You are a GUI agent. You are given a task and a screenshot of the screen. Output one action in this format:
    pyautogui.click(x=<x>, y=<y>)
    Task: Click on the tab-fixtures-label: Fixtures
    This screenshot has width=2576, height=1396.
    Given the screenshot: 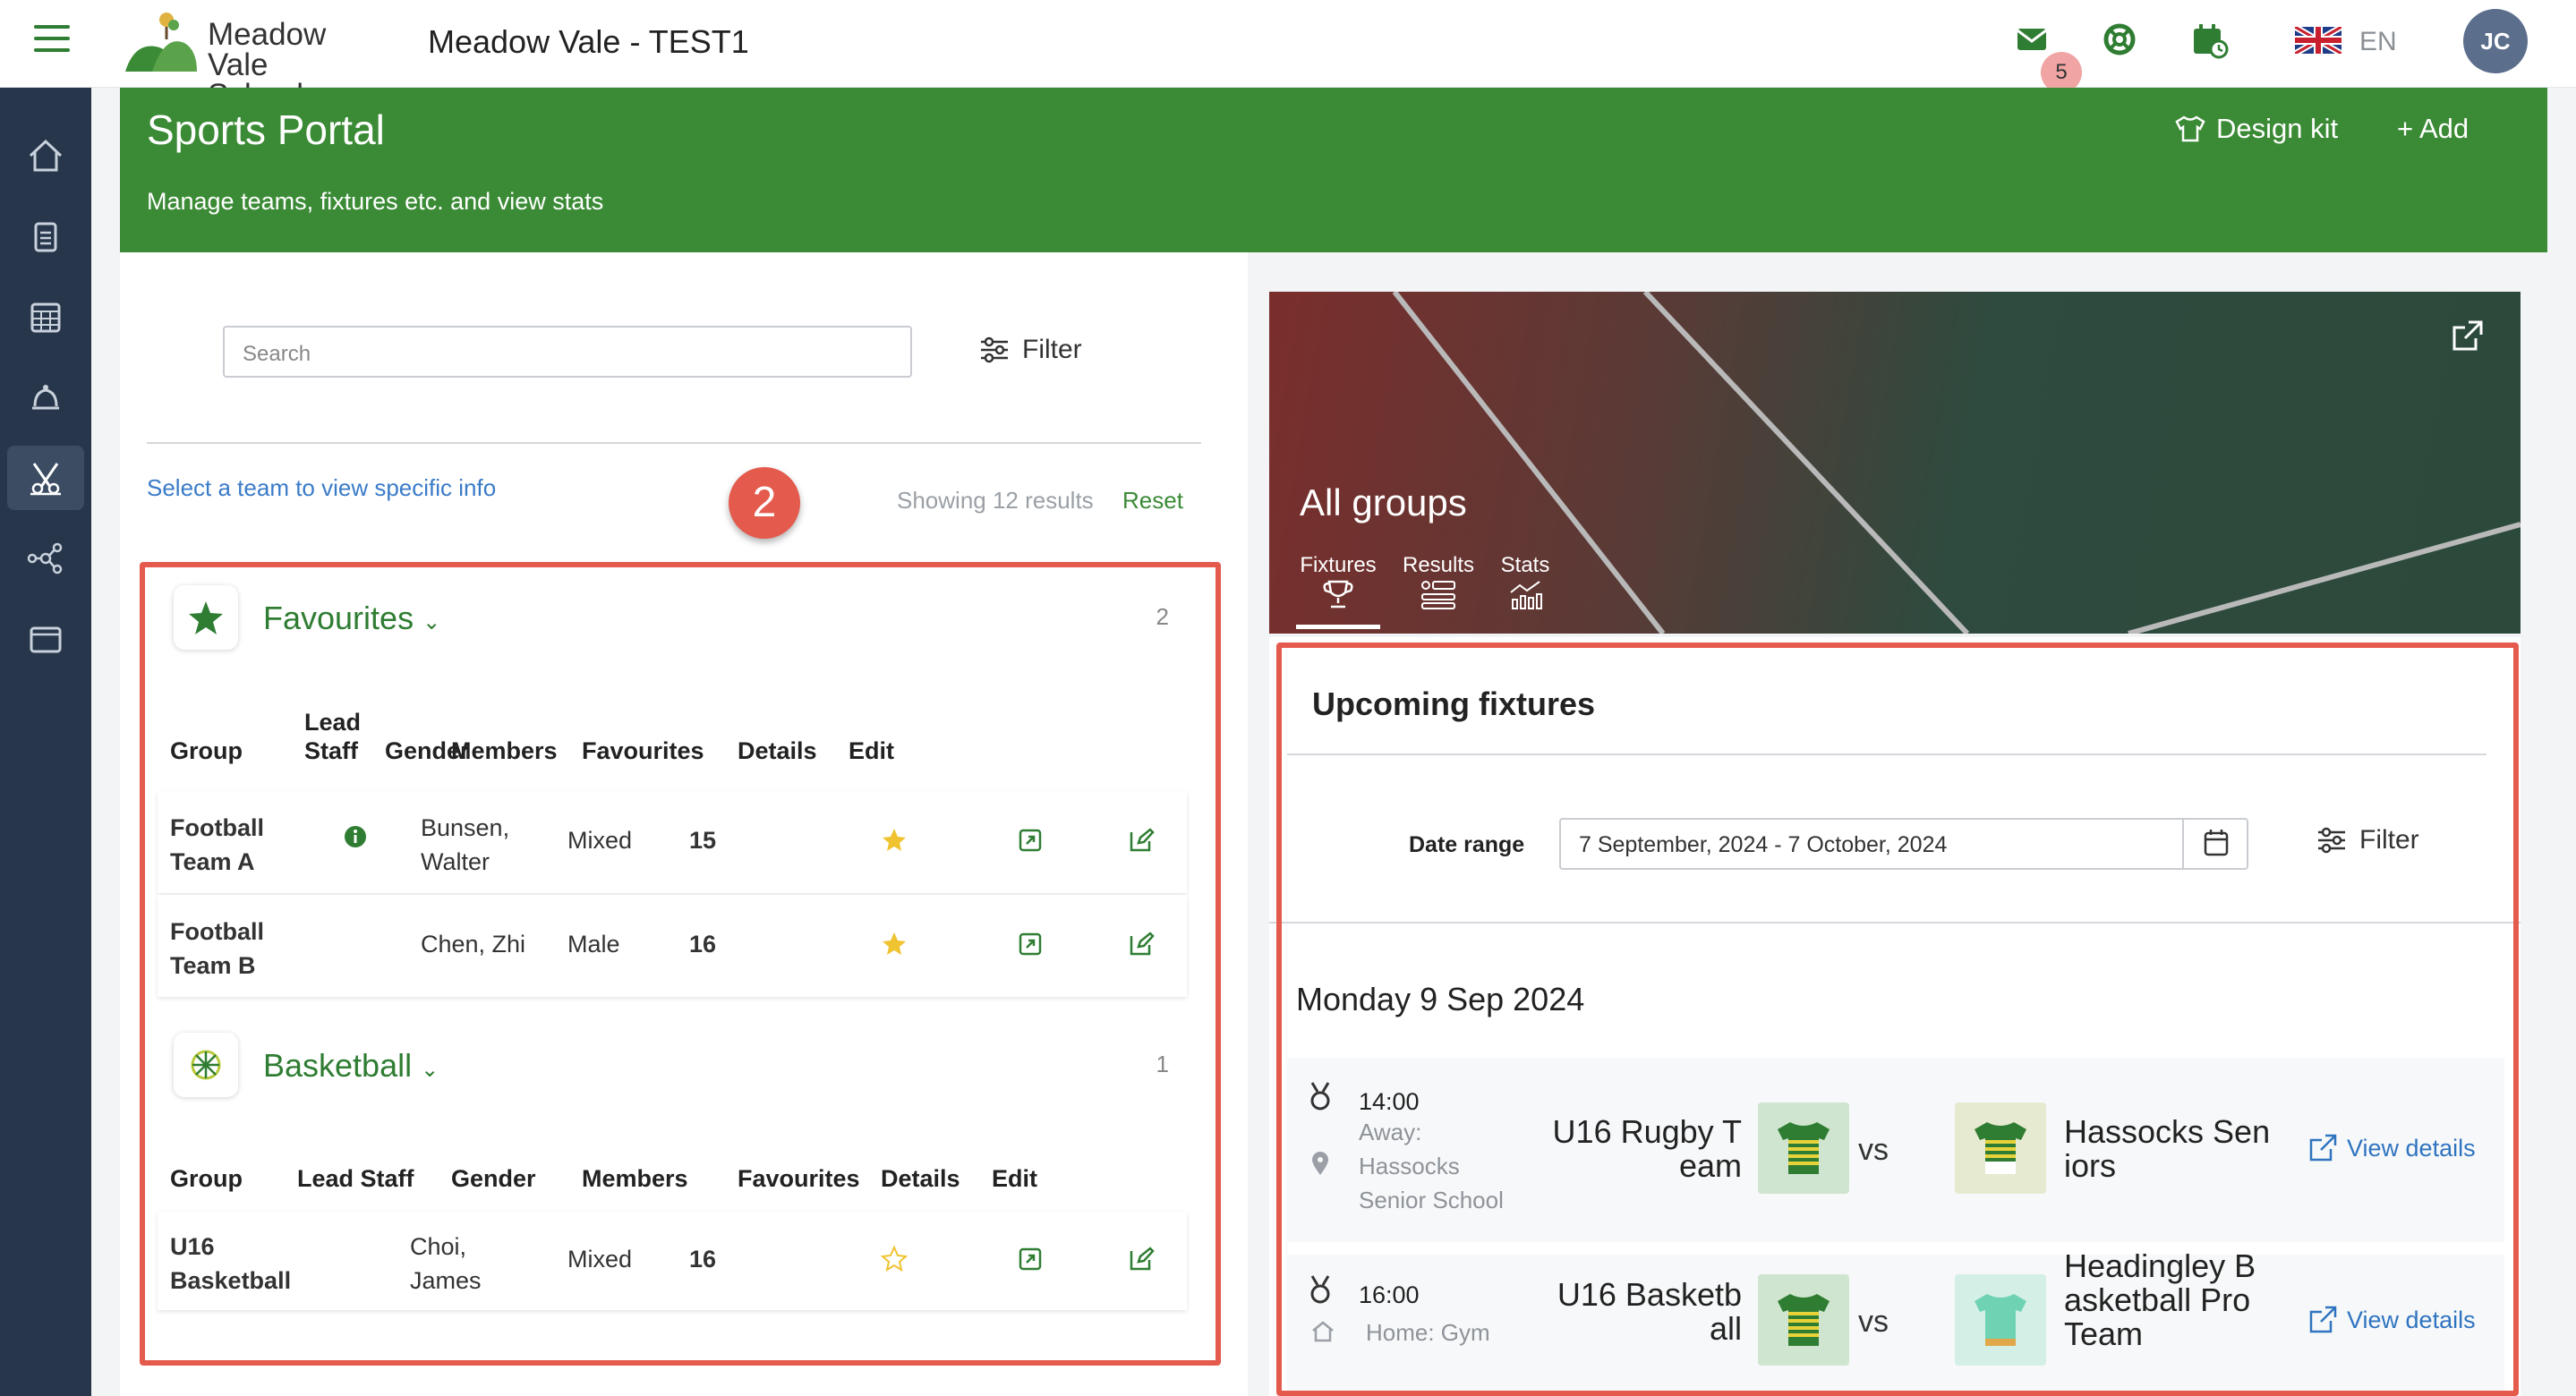 What is the action you would take?
    pyautogui.click(x=1338, y=565)
    